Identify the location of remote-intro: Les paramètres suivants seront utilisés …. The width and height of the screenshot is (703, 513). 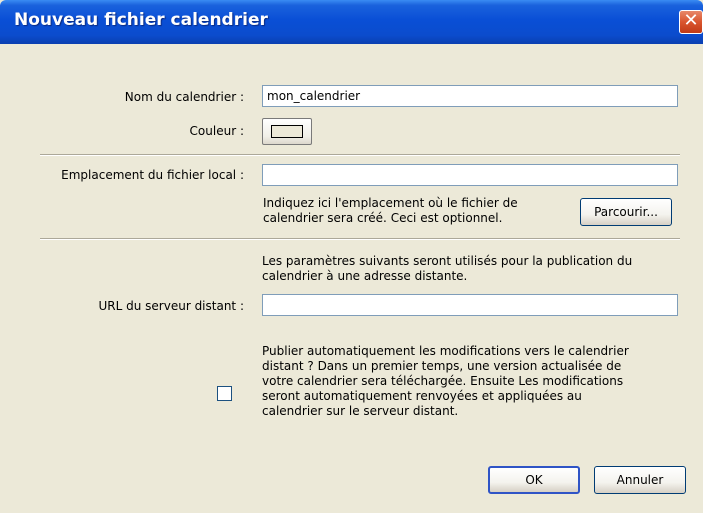
(472, 269).